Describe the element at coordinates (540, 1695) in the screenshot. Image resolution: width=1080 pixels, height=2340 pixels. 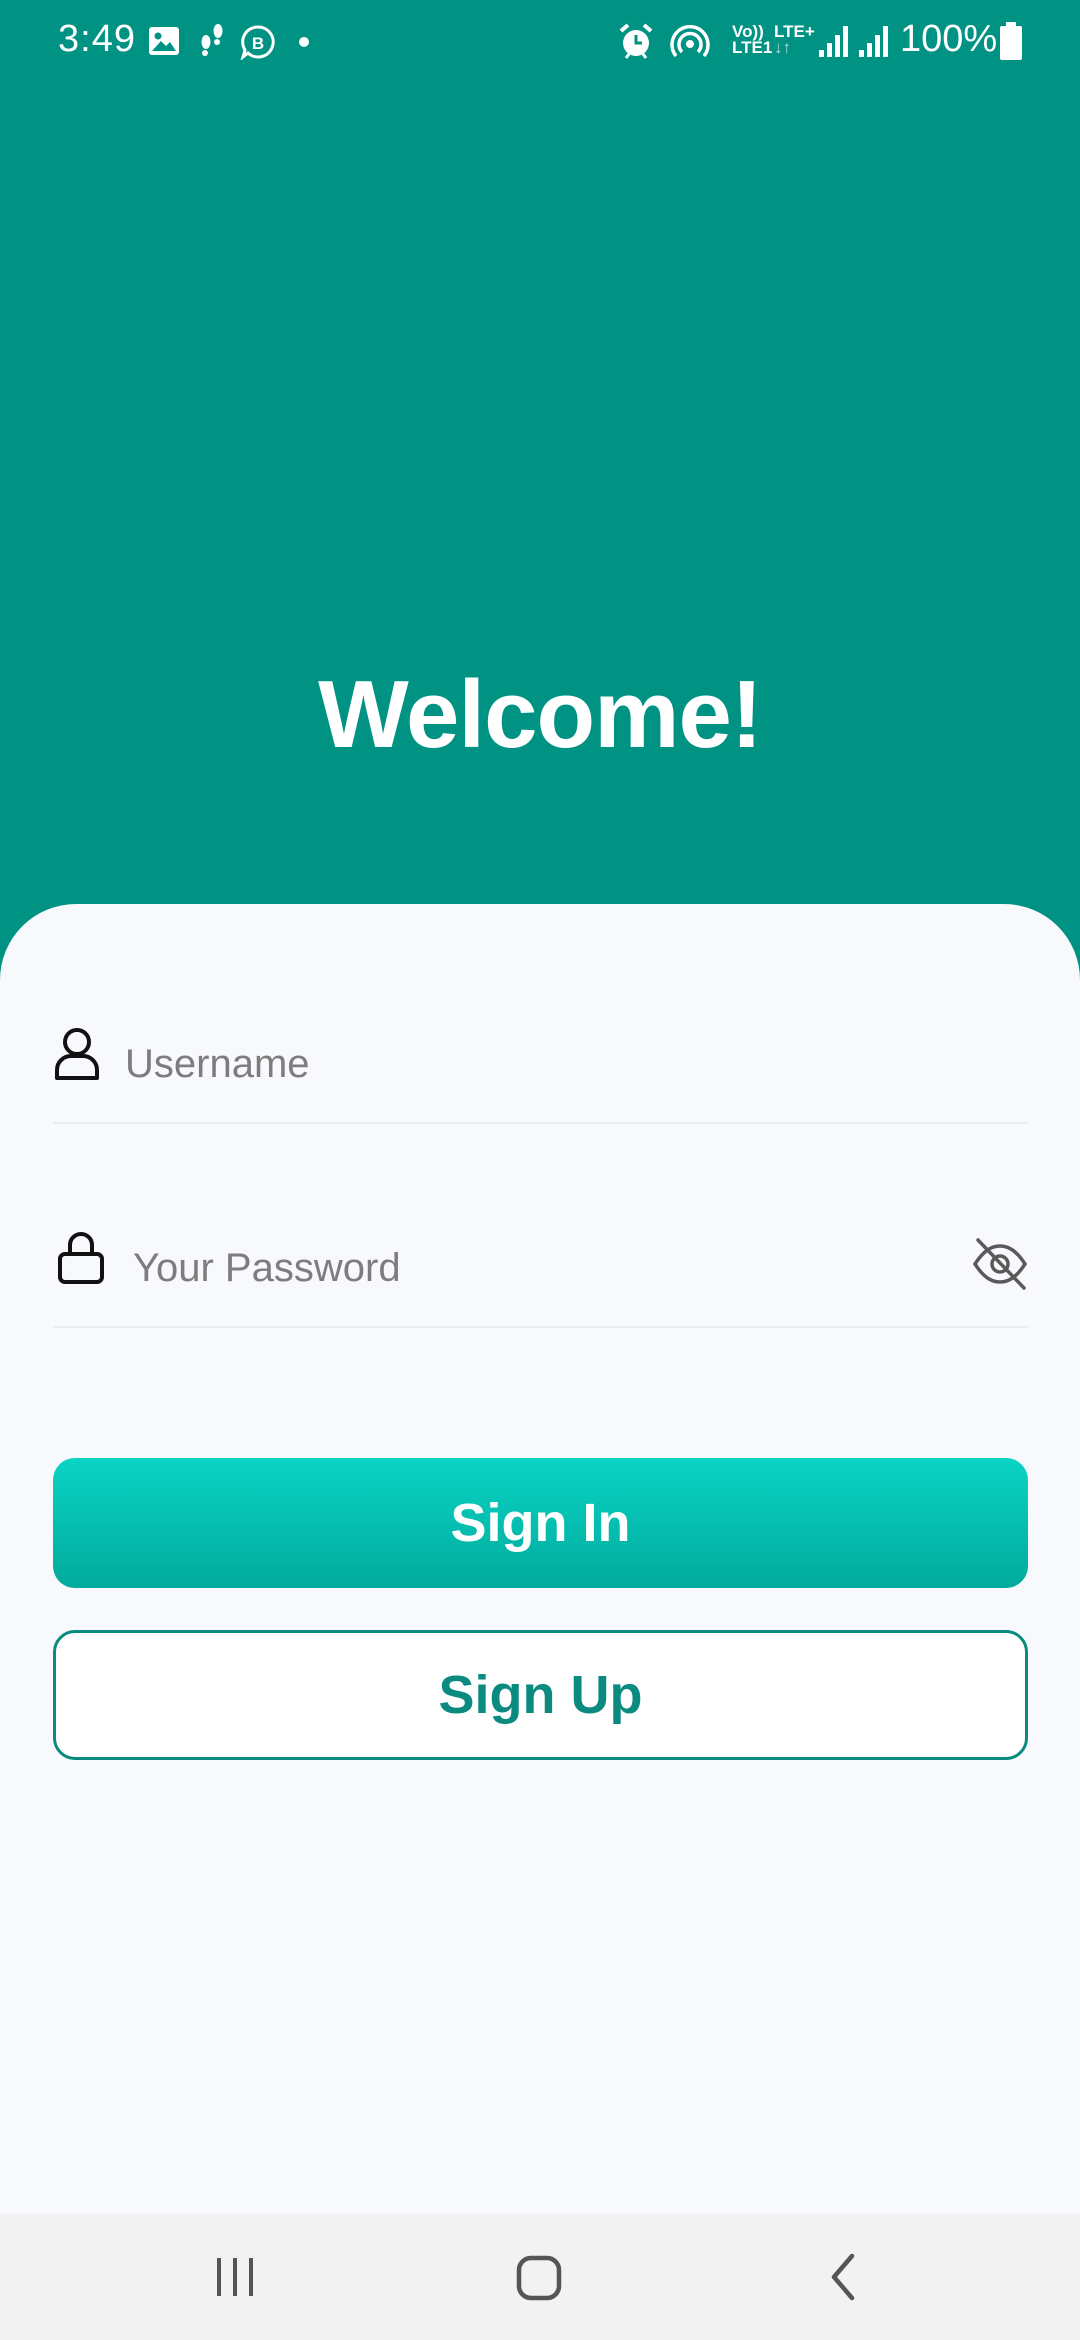
I see `sign-up-button: Sign Up` at that location.